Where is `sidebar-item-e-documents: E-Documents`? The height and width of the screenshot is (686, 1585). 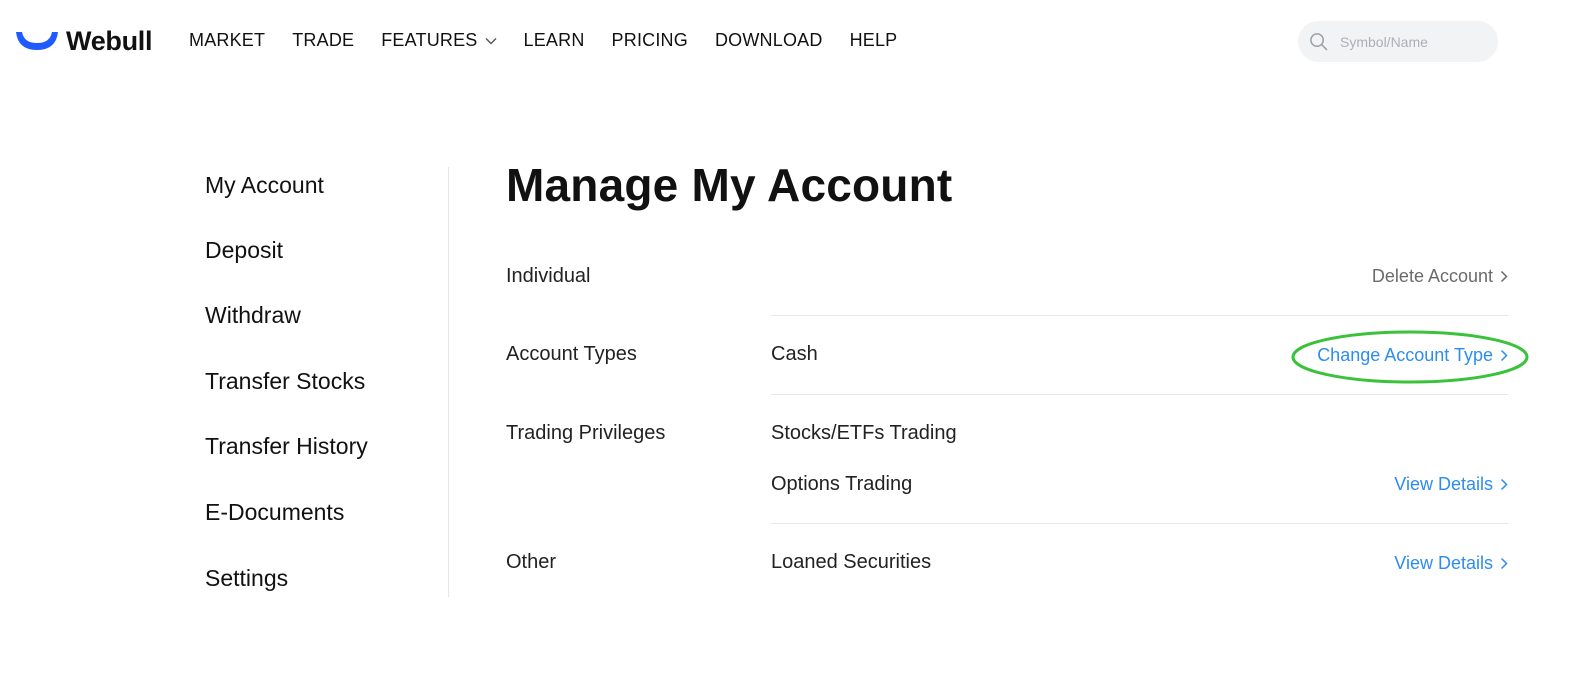 sidebar-item-e-documents: E-Documents is located at coordinates (274, 512).